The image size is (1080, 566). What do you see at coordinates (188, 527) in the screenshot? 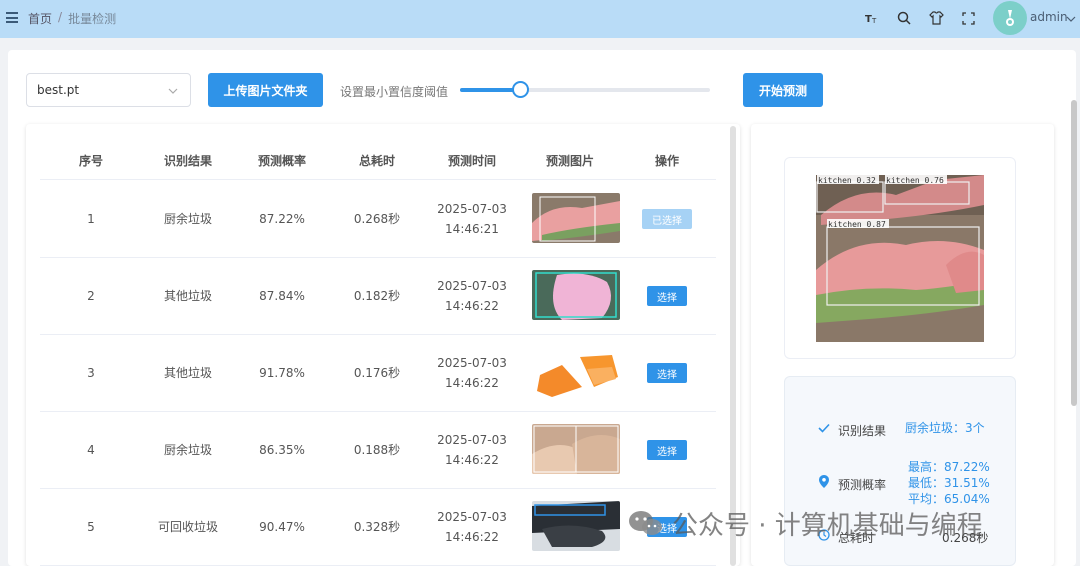
I see `row-result: 可回收垃圾` at bounding box center [188, 527].